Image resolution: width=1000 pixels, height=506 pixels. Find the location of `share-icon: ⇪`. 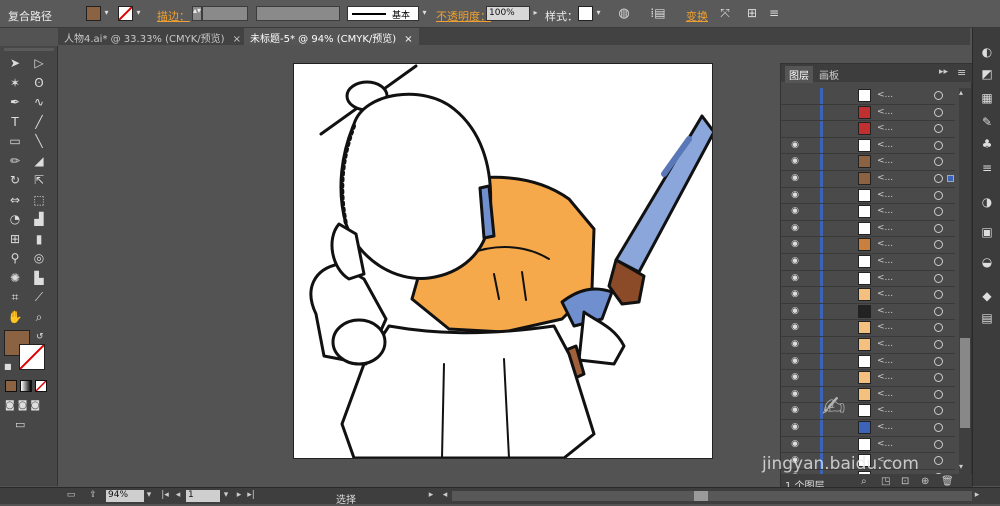

share-icon: ⇪ is located at coordinates (93, 496).